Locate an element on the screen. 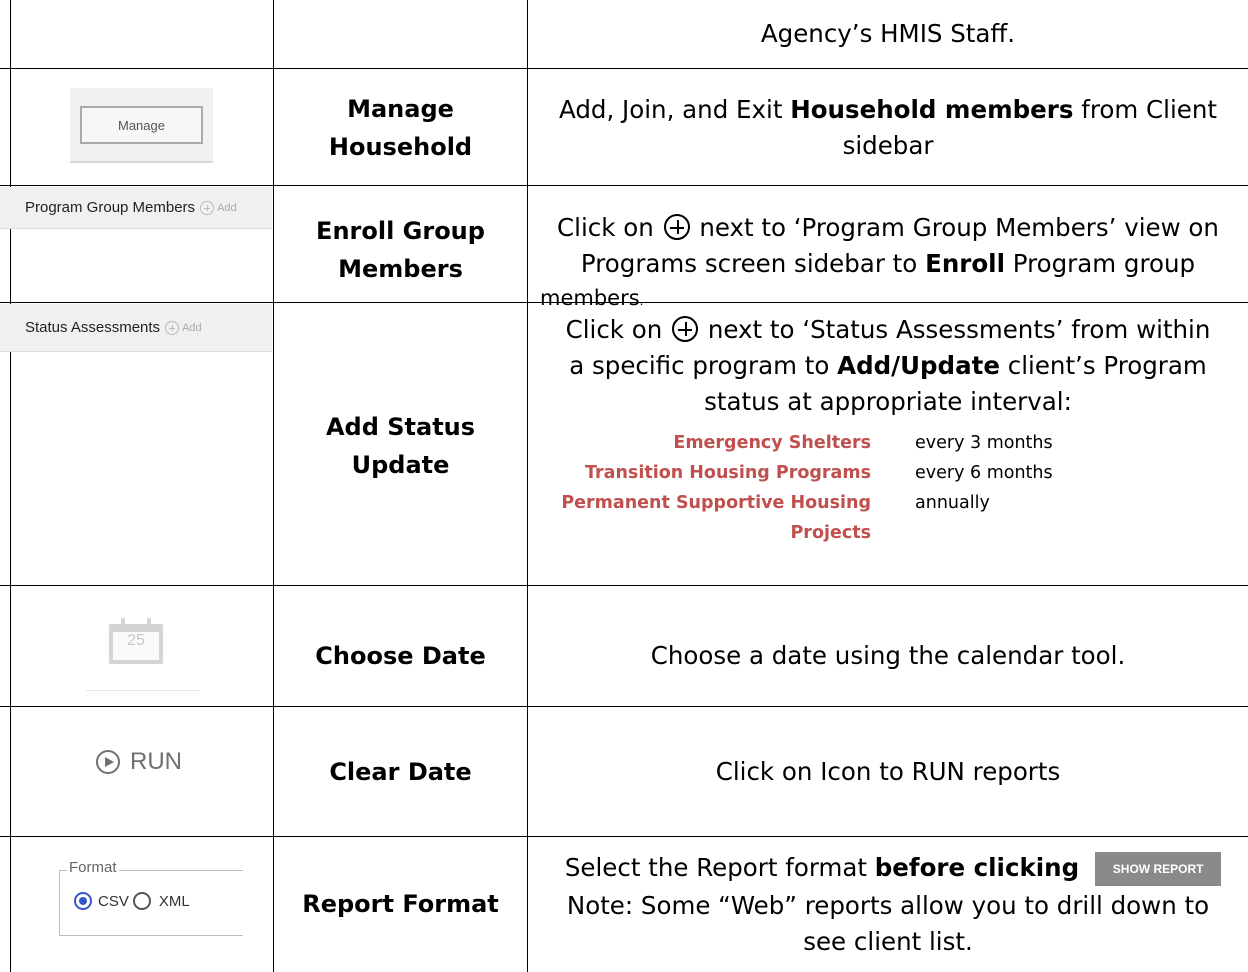 The height and width of the screenshot is (972, 1248). program-permanent-supportive-housing: Permanent Supportive Housing is located at coordinates (716, 503).